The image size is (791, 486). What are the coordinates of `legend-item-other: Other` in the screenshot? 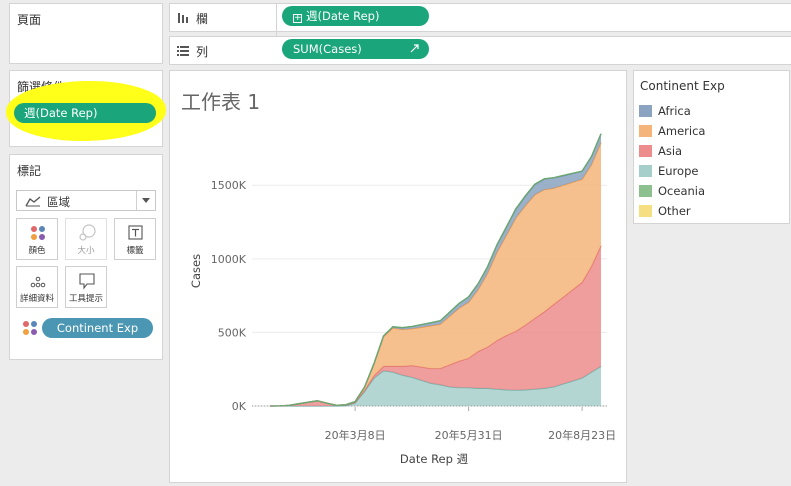 It's located at (665, 212).